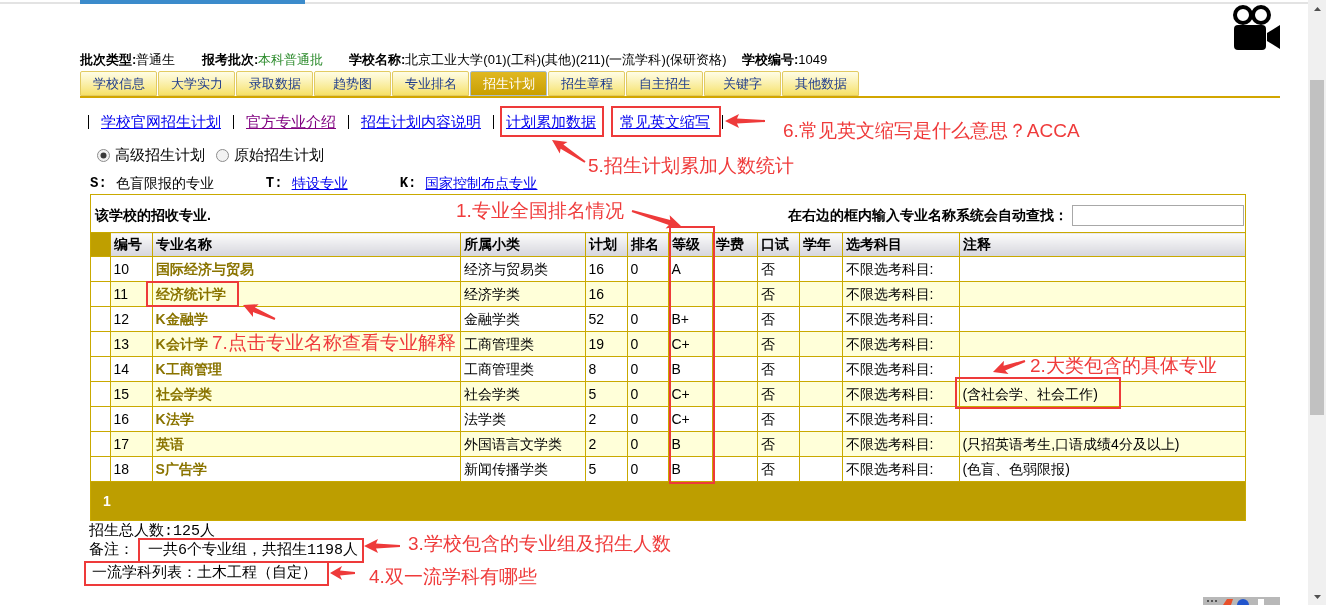 The height and width of the screenshot is (605, 1326). I want to click on annotation-label: 3.学校包含的专业组及招生人数, so click(539, 544).